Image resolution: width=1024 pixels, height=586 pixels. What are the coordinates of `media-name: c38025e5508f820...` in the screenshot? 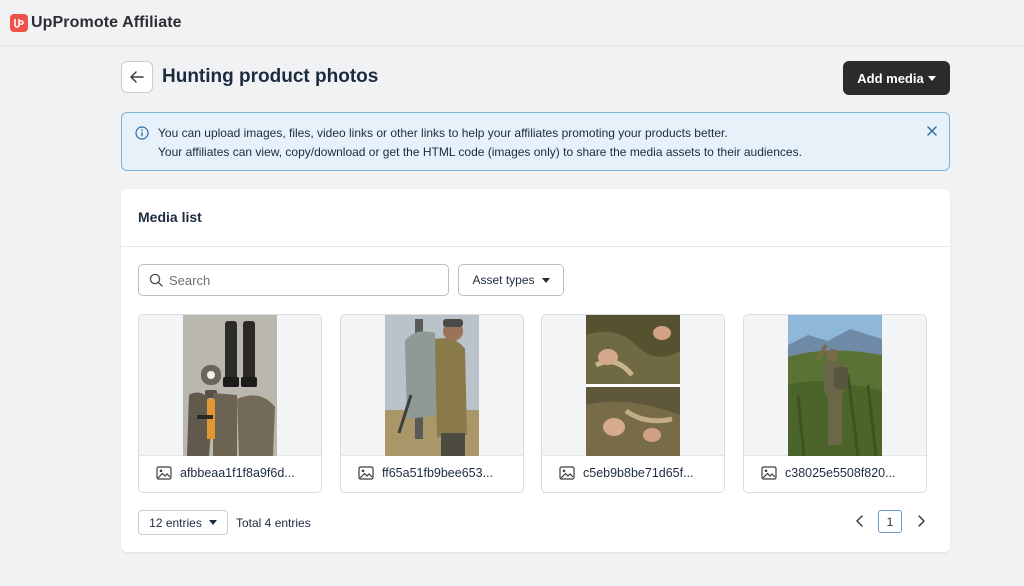 It's located at (840, 473).